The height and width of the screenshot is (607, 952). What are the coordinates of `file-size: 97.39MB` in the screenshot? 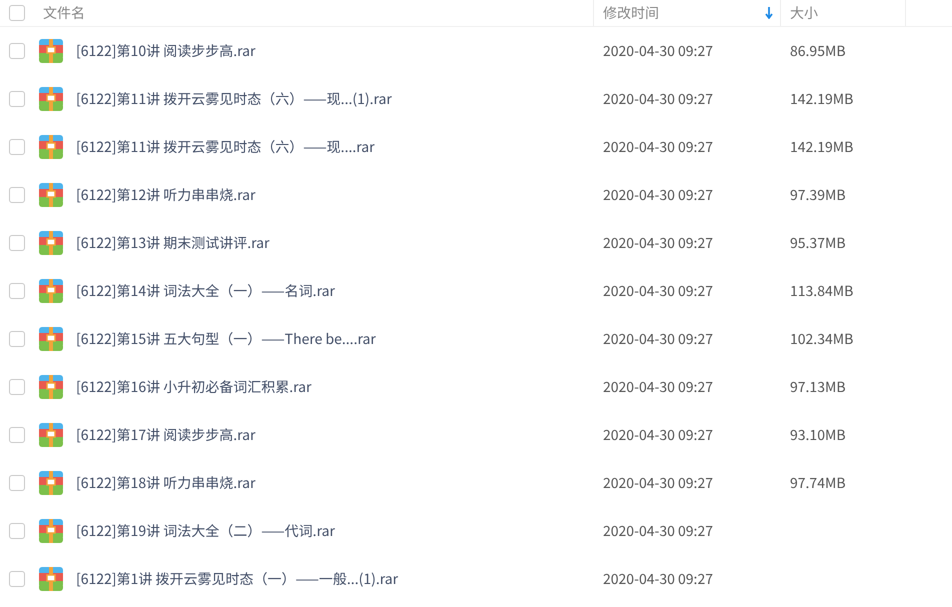 It's located at (818, 195).